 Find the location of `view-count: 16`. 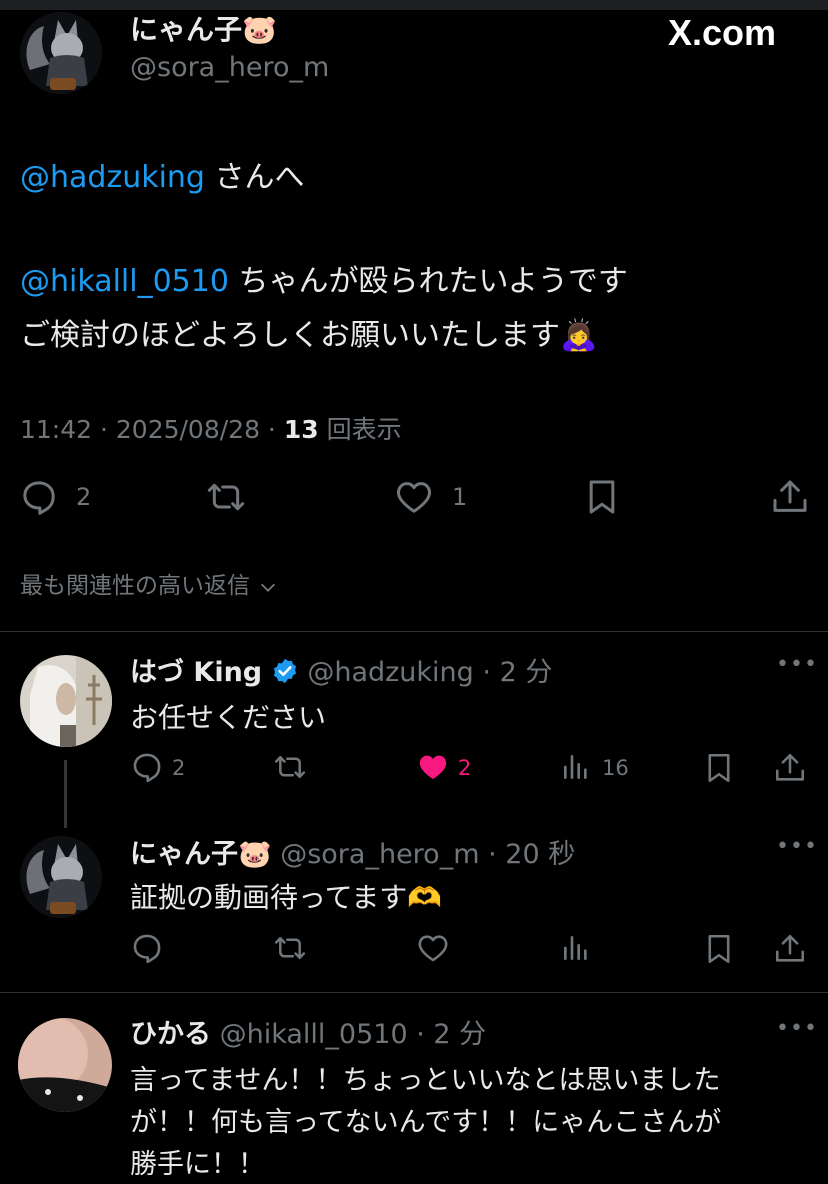

view-count: 16 is located at coordinates (615, 768).